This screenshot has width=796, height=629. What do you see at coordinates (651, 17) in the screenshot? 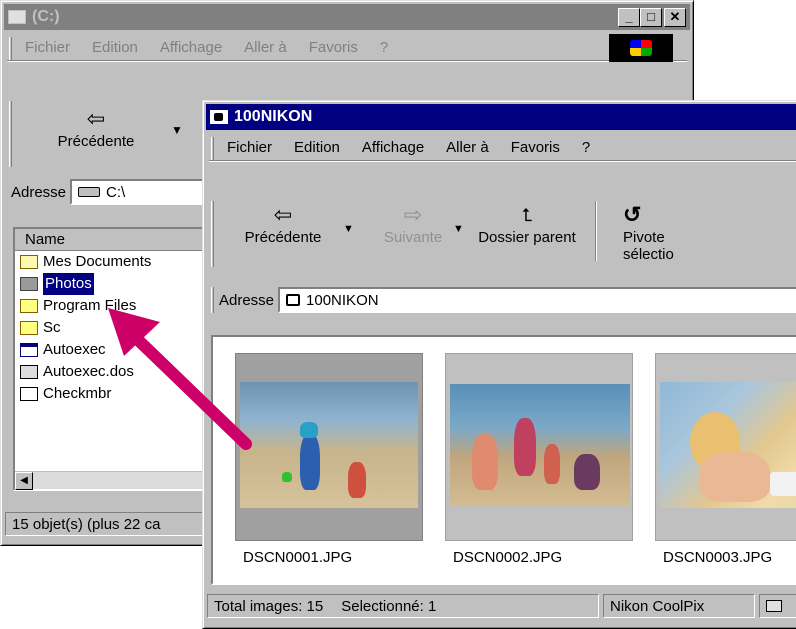
I see `maximize-button: □` at bounding box center [651, 17].